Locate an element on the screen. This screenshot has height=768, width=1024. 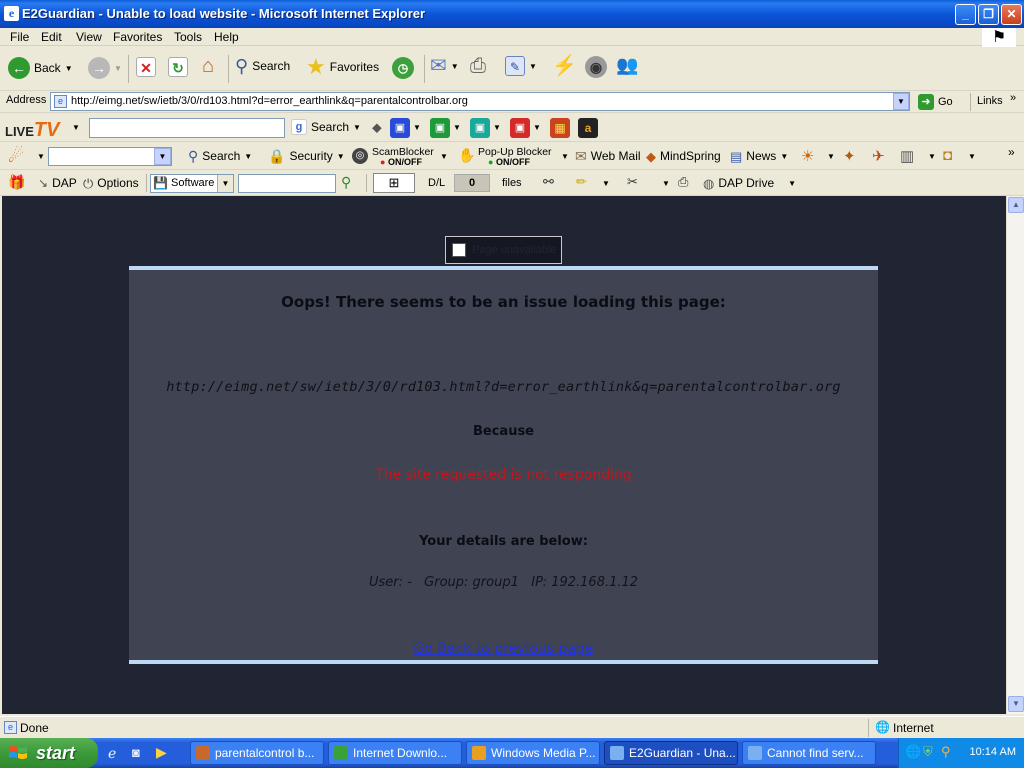
tv-channel-blue-icon: ▣ is located at coordinates (400, 128).